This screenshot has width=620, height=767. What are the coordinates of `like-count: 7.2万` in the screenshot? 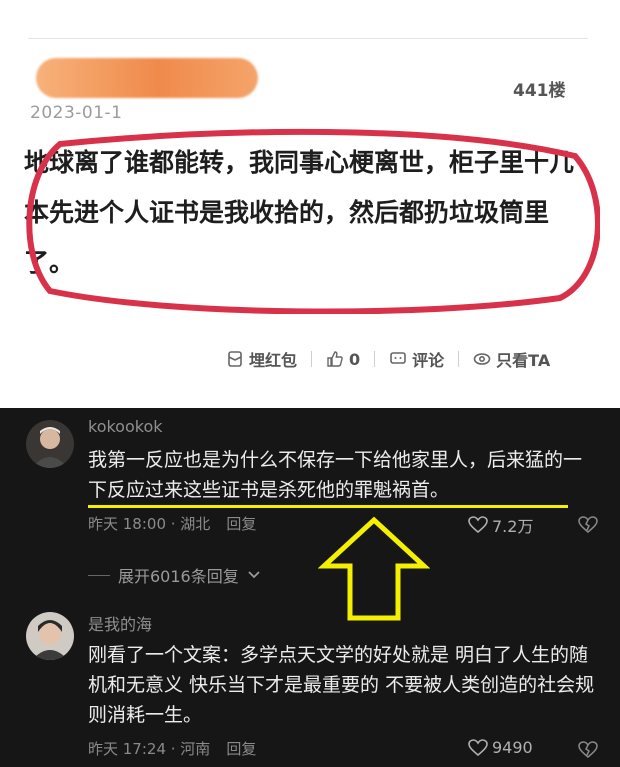 It's located at (513, 526).